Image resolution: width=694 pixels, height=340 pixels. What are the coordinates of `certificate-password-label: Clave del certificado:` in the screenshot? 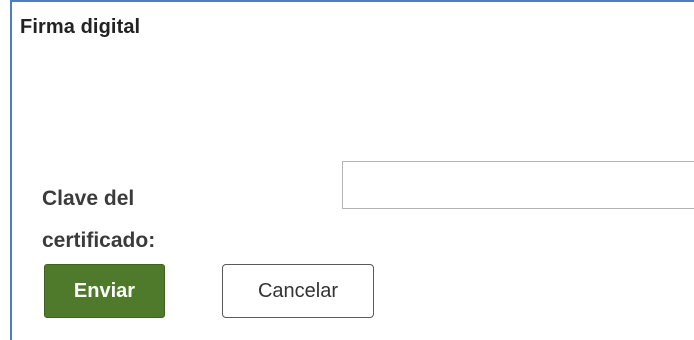 It's located at (99, 219).